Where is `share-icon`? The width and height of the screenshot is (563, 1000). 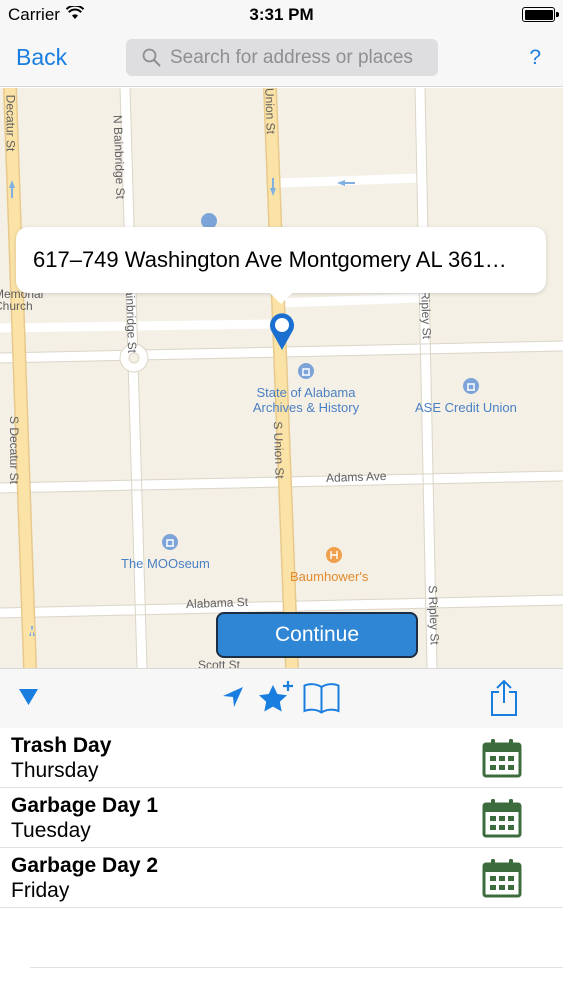 share-icon is located at coordinates (504, 700).